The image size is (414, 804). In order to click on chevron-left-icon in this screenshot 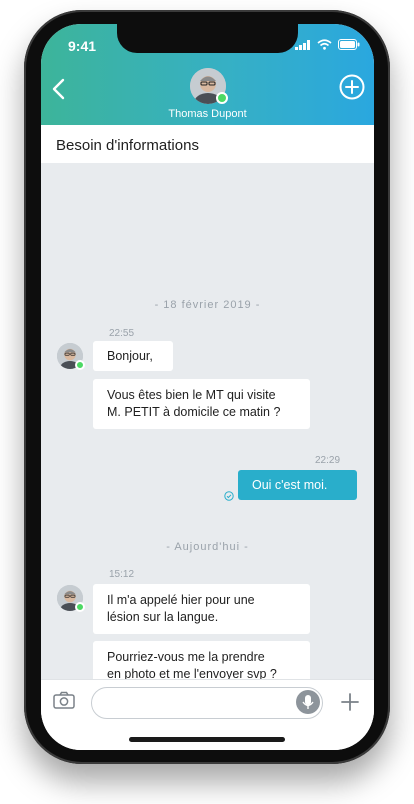, I will do `click(64, 89)`.